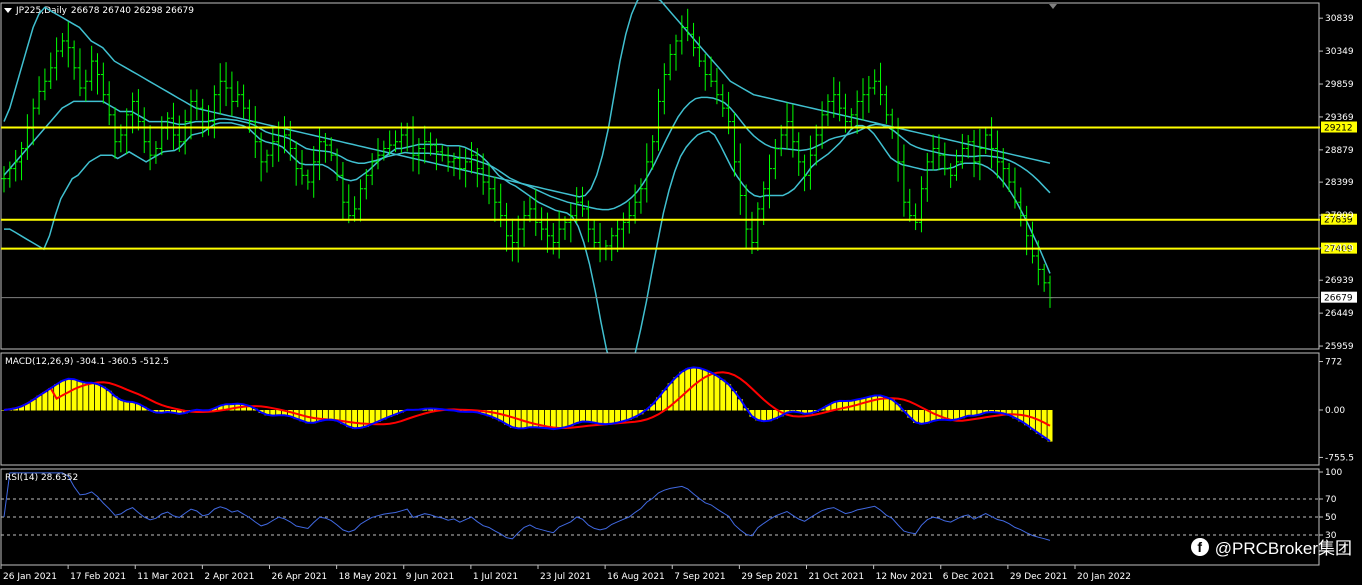 This screenshot has width=1362, height=585. Describe the element at coordinates (1331, 500) in the screenshot. I see `rsi-tick-label: 70` at that location.